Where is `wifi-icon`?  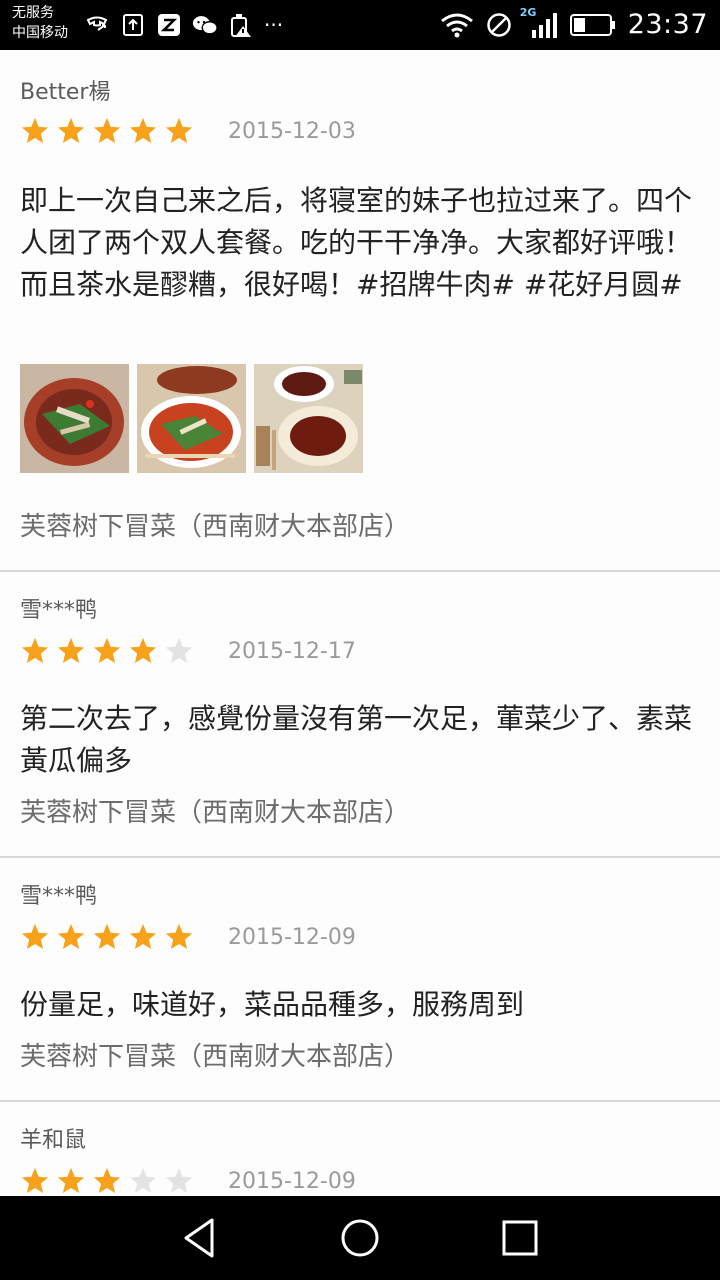
wifi-icon is located at coordinates (456, 25).